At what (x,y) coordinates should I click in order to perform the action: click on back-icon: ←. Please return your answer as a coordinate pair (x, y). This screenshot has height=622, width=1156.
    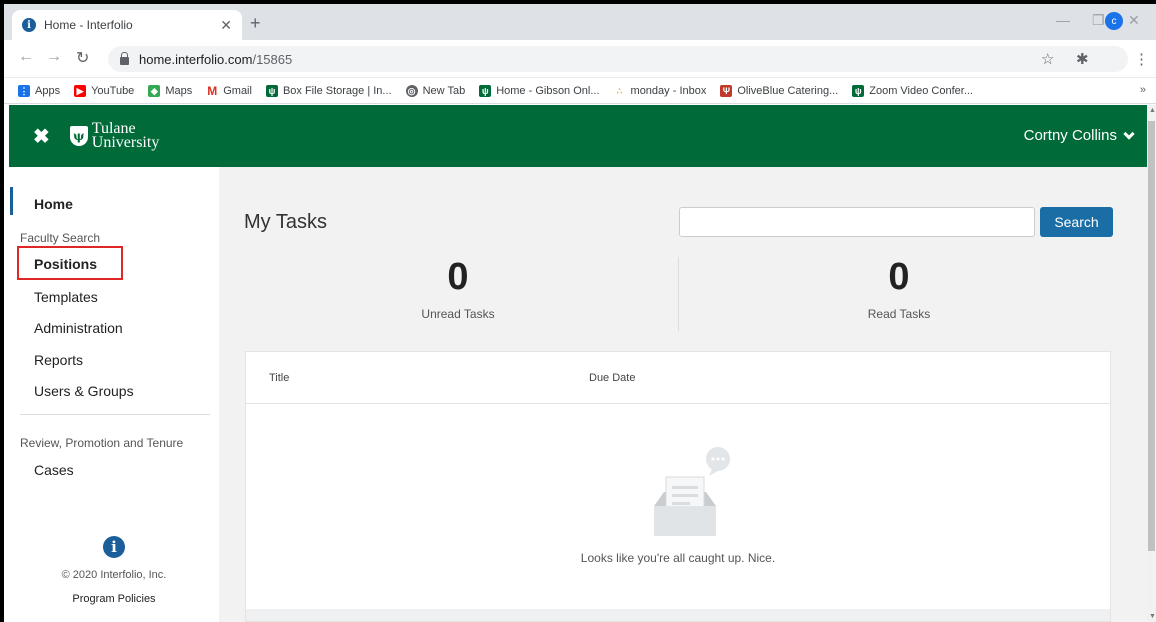
    Looking at the image, I should click on (26, 57).